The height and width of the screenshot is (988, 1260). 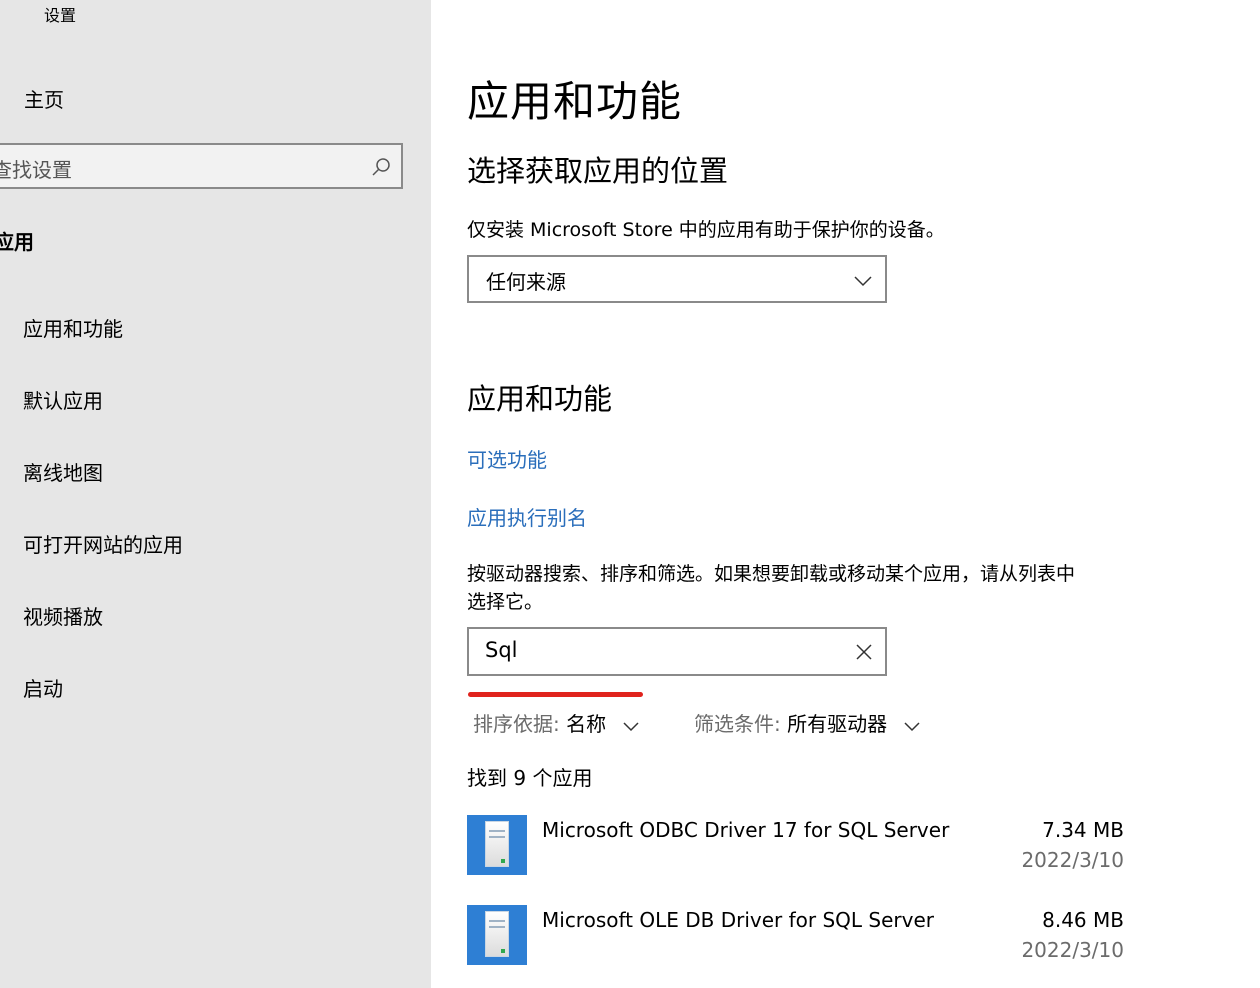 What do you see at coordinates (43, 687) in the screenshot?
I see `sidebar-item-startup: 启动` at bounding box center [43, 687].